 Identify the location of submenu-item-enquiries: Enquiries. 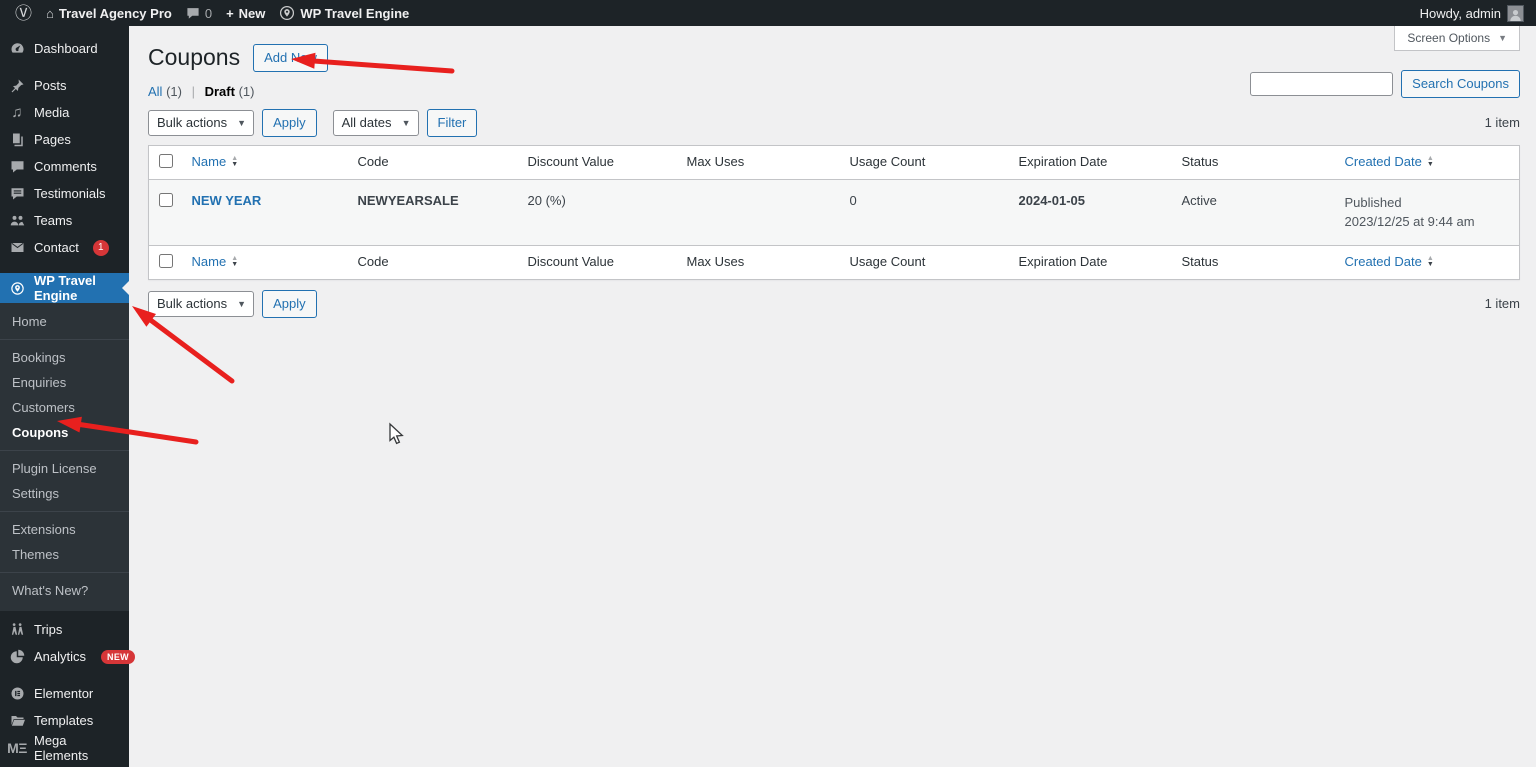
(64, 382).